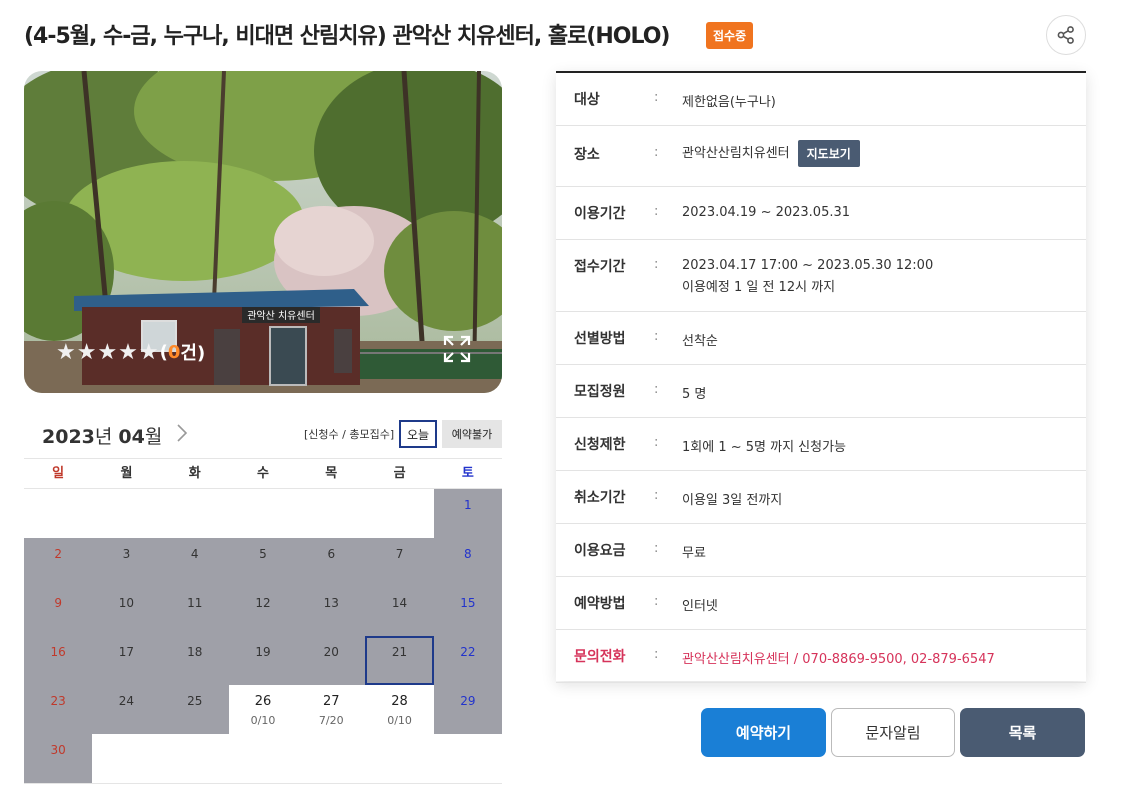 The width and height of the screenshot is (1126, 789). I want to click on day-number: 8, so click(468, 554).